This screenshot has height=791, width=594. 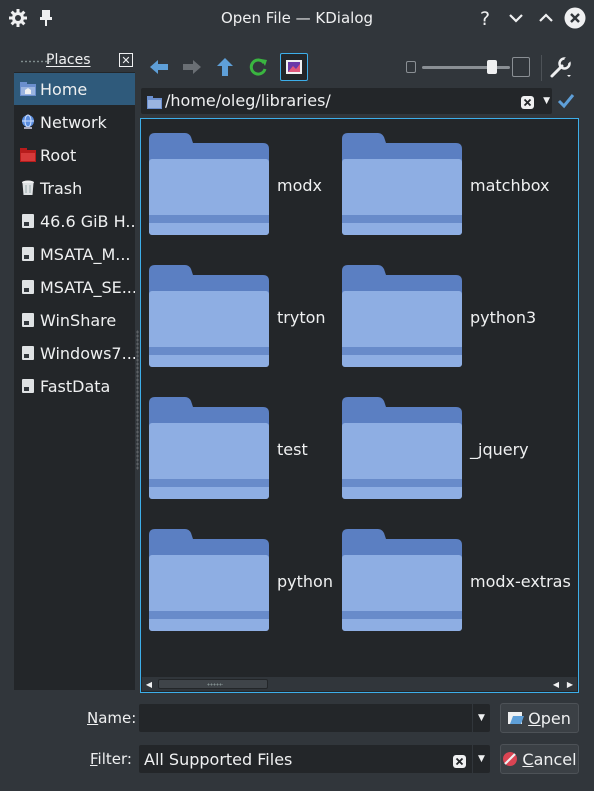 I want to click on file-name: python, so click(x=305, y=581).